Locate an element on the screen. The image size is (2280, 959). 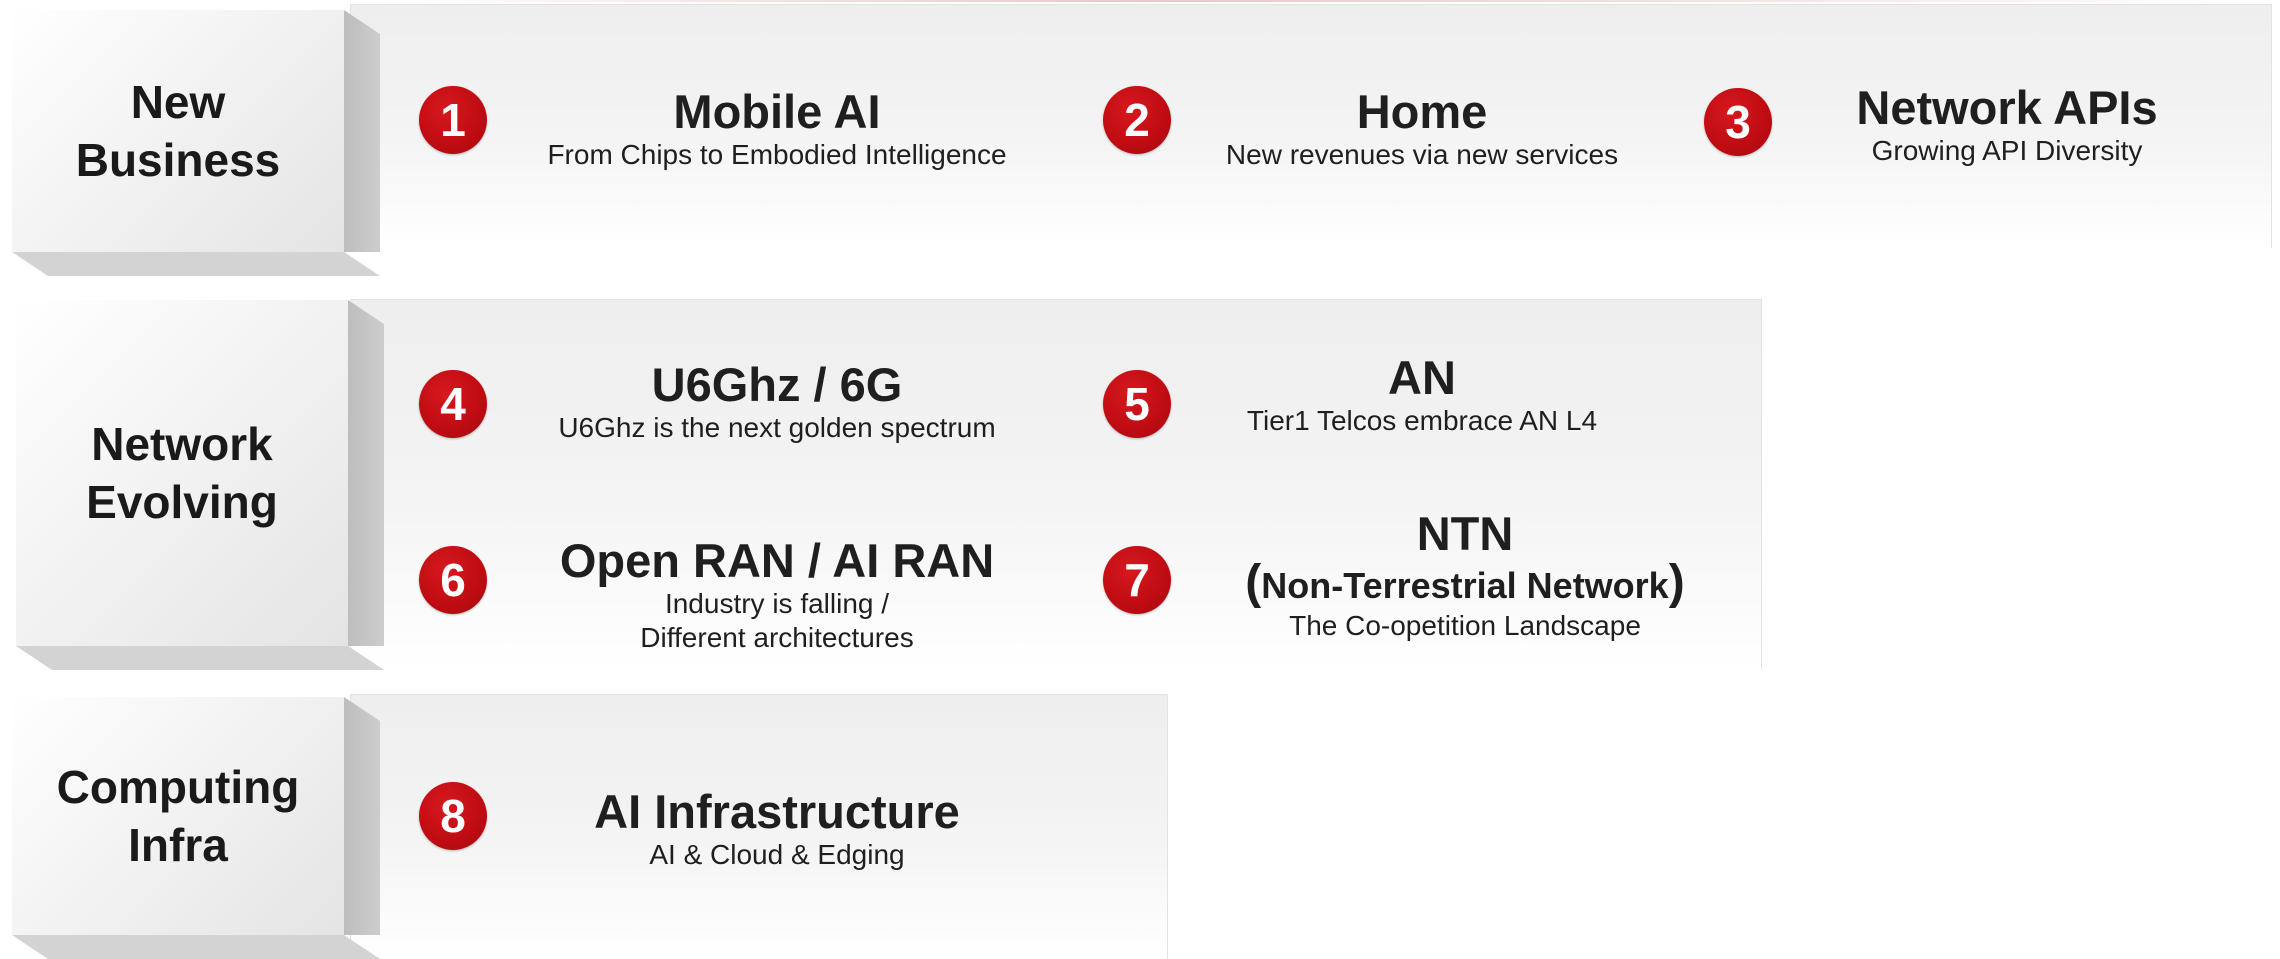
item-title: AI Infrastructure is located at coordinates (777, 811).